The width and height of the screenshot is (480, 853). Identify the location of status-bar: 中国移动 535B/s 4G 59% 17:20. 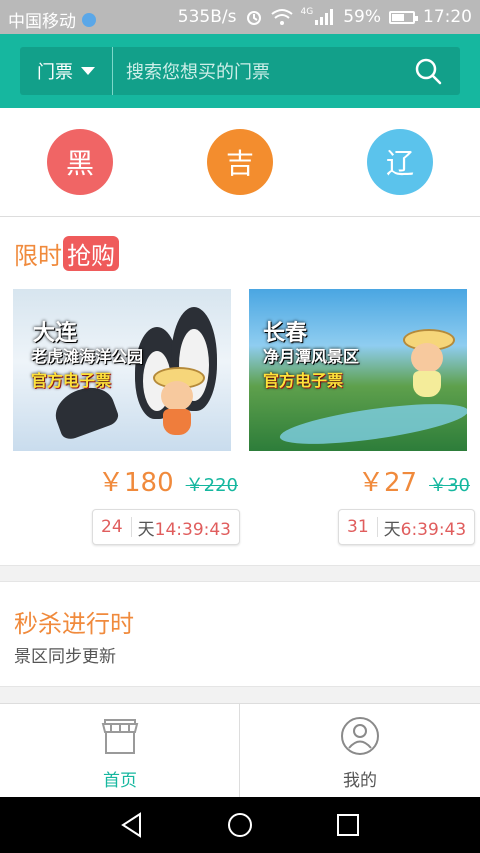
(240, 17).